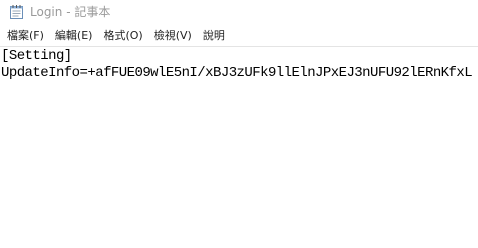 The height and width of the screenshot is (248, 478). I want to click on menu-view: 檢視(V), so click(173, 35).